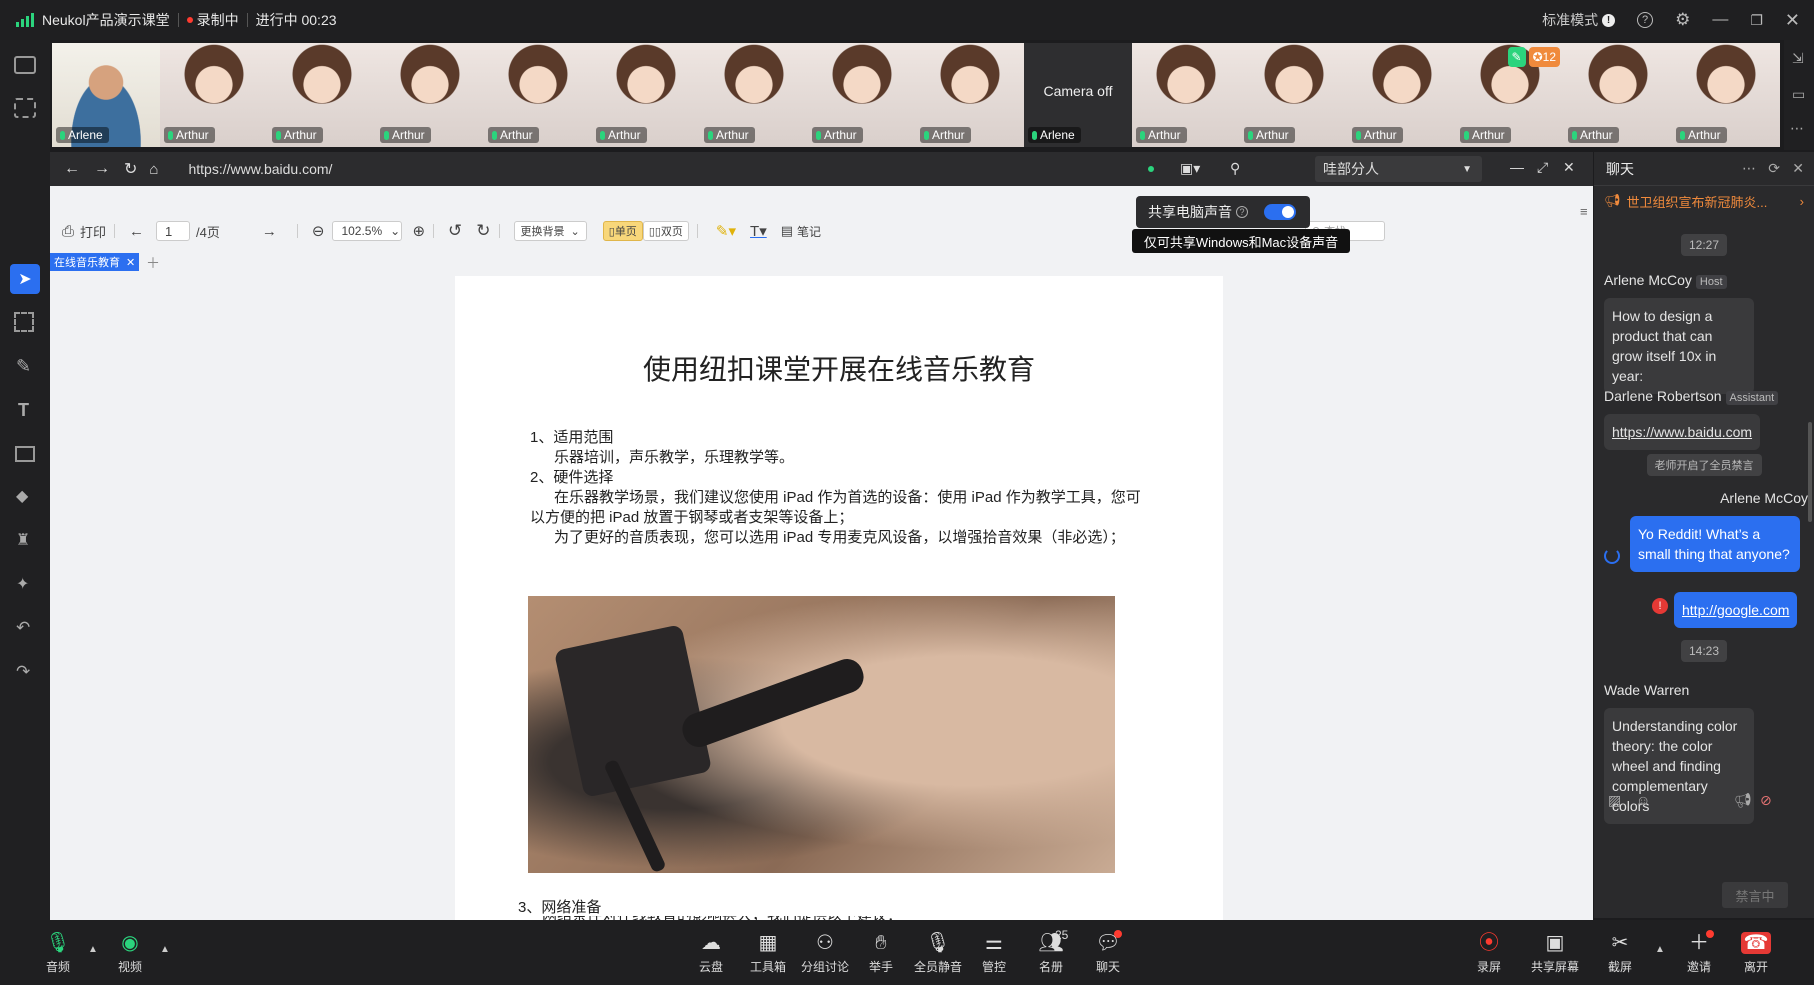  What do you see at coordinates (1699, 953) in the screenshot?
I see `invite-button: ＋邀请` at bounding box center [1699, 953].